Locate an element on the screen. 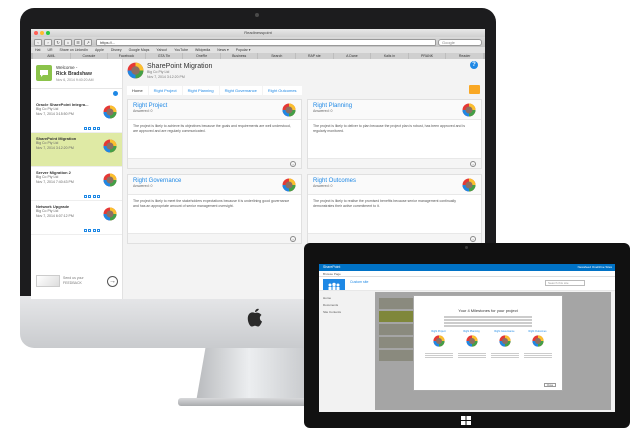 This screenshot has height=428, width=636. breadcrumb: Custom site is located at coordinates (359, 282).